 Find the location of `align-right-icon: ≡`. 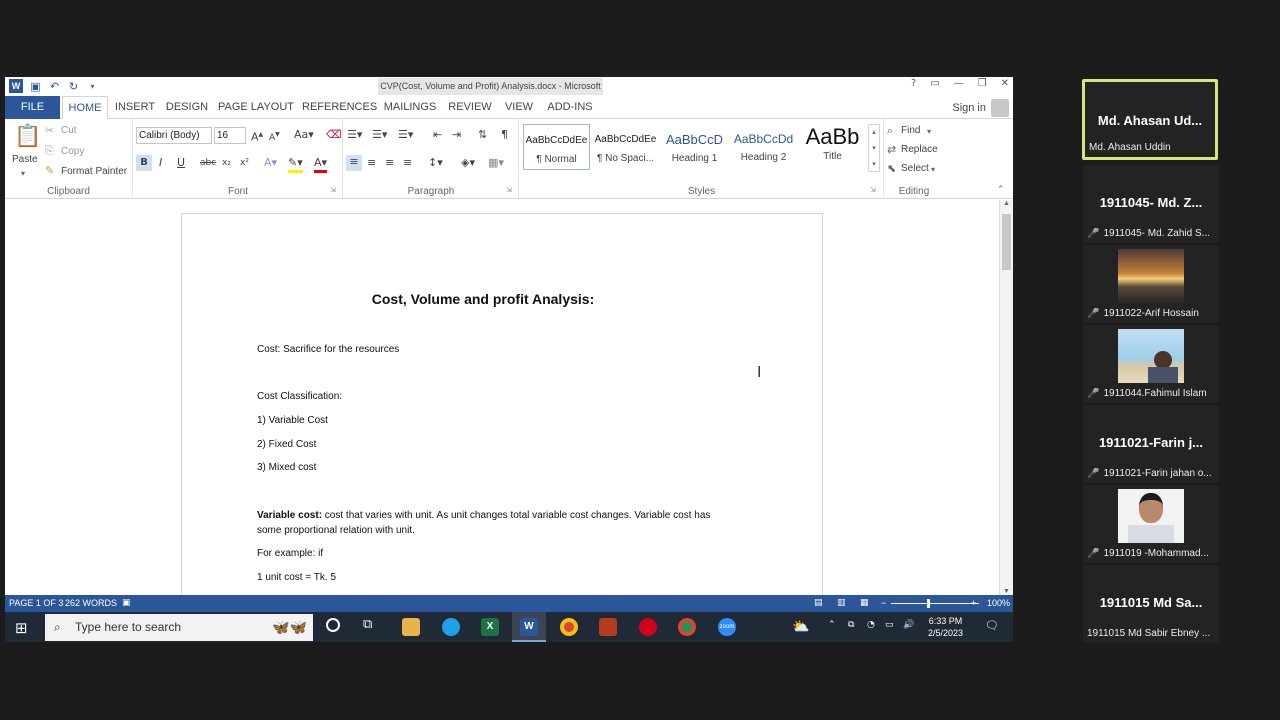

align-right-icon: ≡ is located at coordinates (389, 163).